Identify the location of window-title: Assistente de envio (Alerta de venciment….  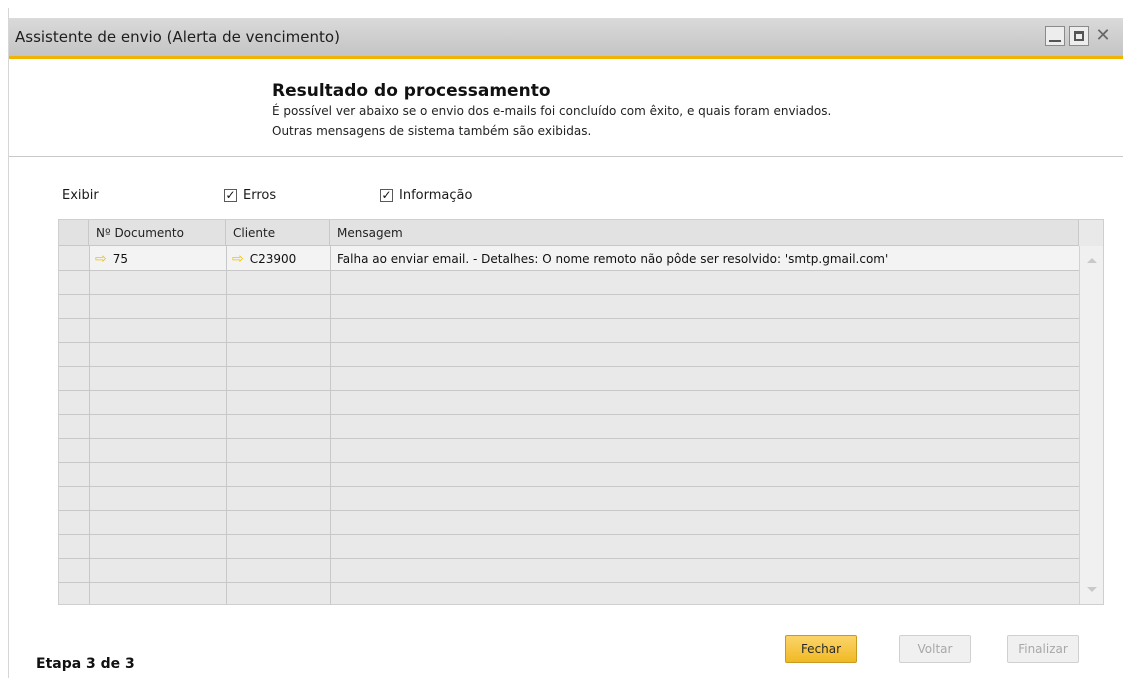
(177, 37).